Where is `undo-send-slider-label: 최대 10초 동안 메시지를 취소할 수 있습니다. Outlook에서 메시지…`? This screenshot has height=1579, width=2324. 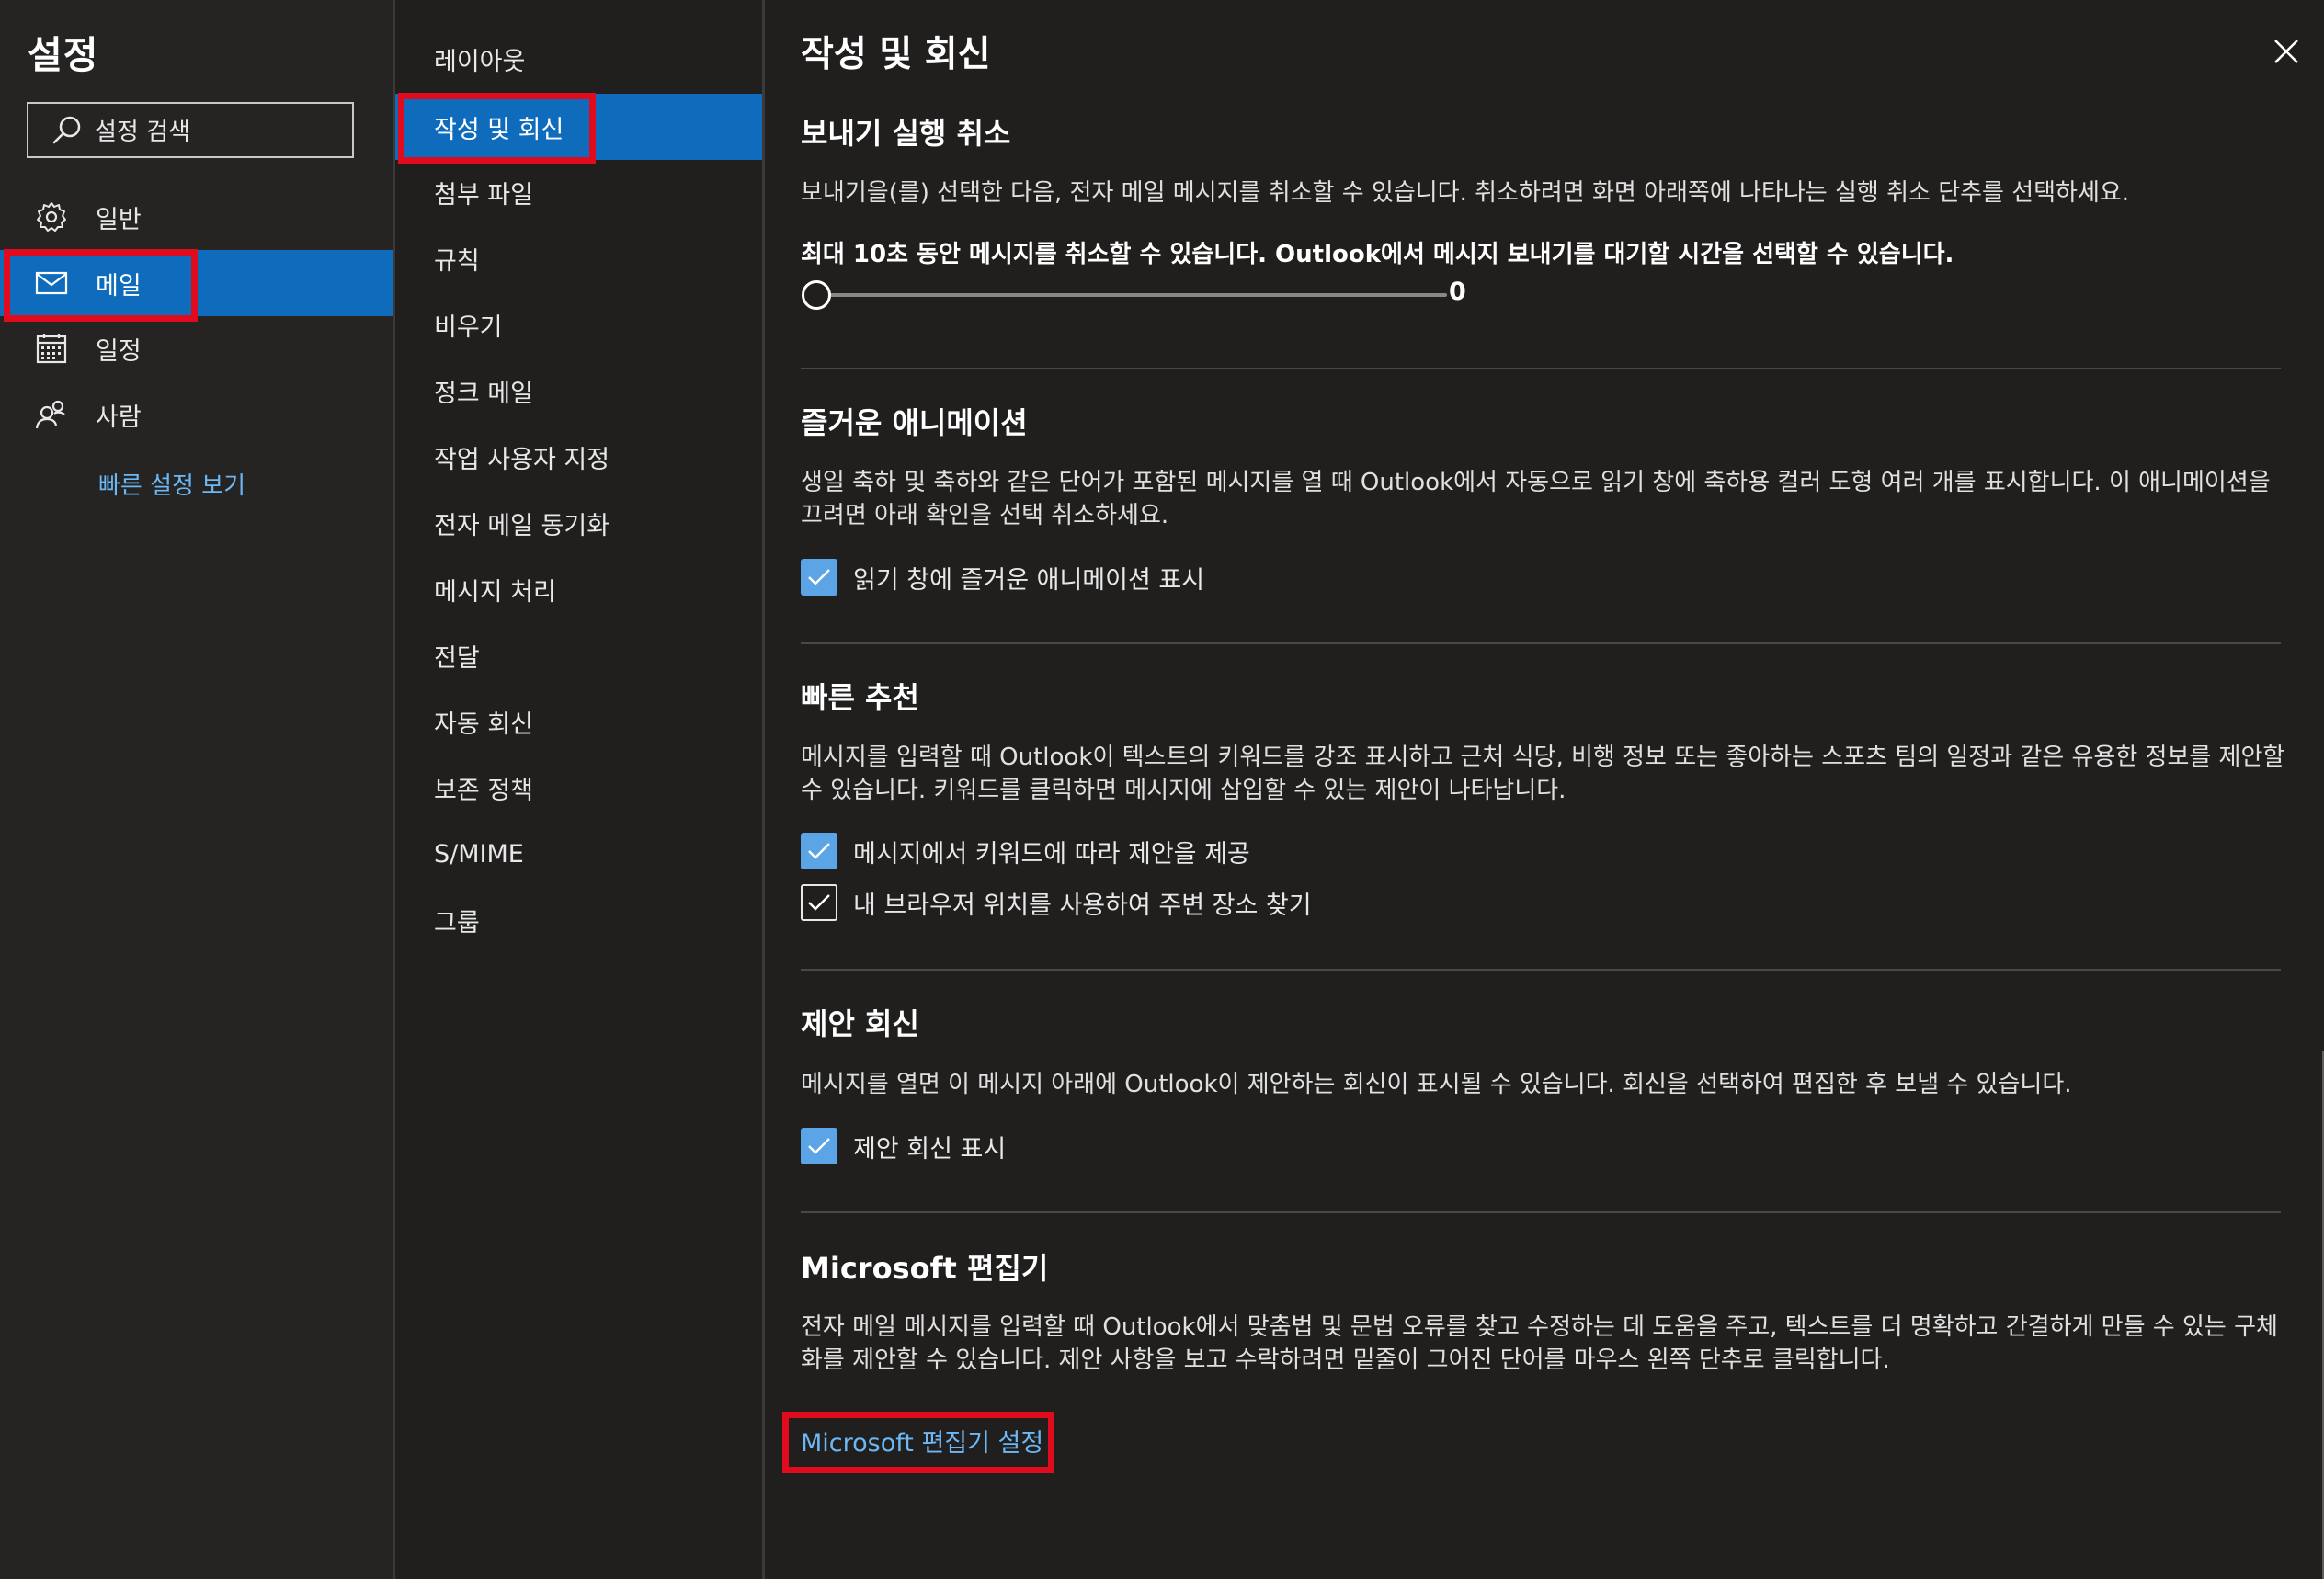
undo-send-slider-label: 최대 10초 동안 메시지를 취소할 수 있습니다. Outlook에서 메시지… is located at coordinates (1378, 254).